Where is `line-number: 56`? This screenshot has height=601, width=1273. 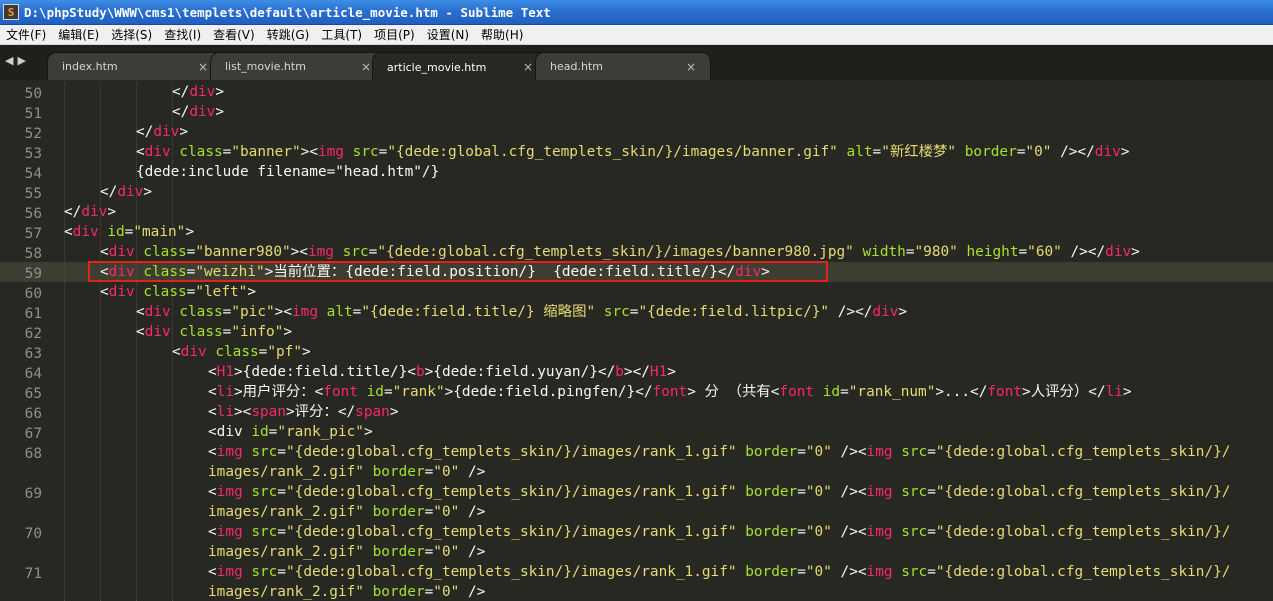
line-number: 56 is located at coordinates (33, 214).